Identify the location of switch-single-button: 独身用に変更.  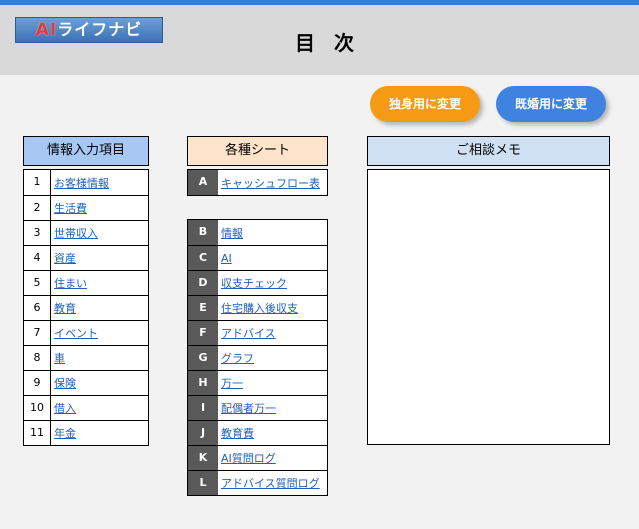
(425, 104).